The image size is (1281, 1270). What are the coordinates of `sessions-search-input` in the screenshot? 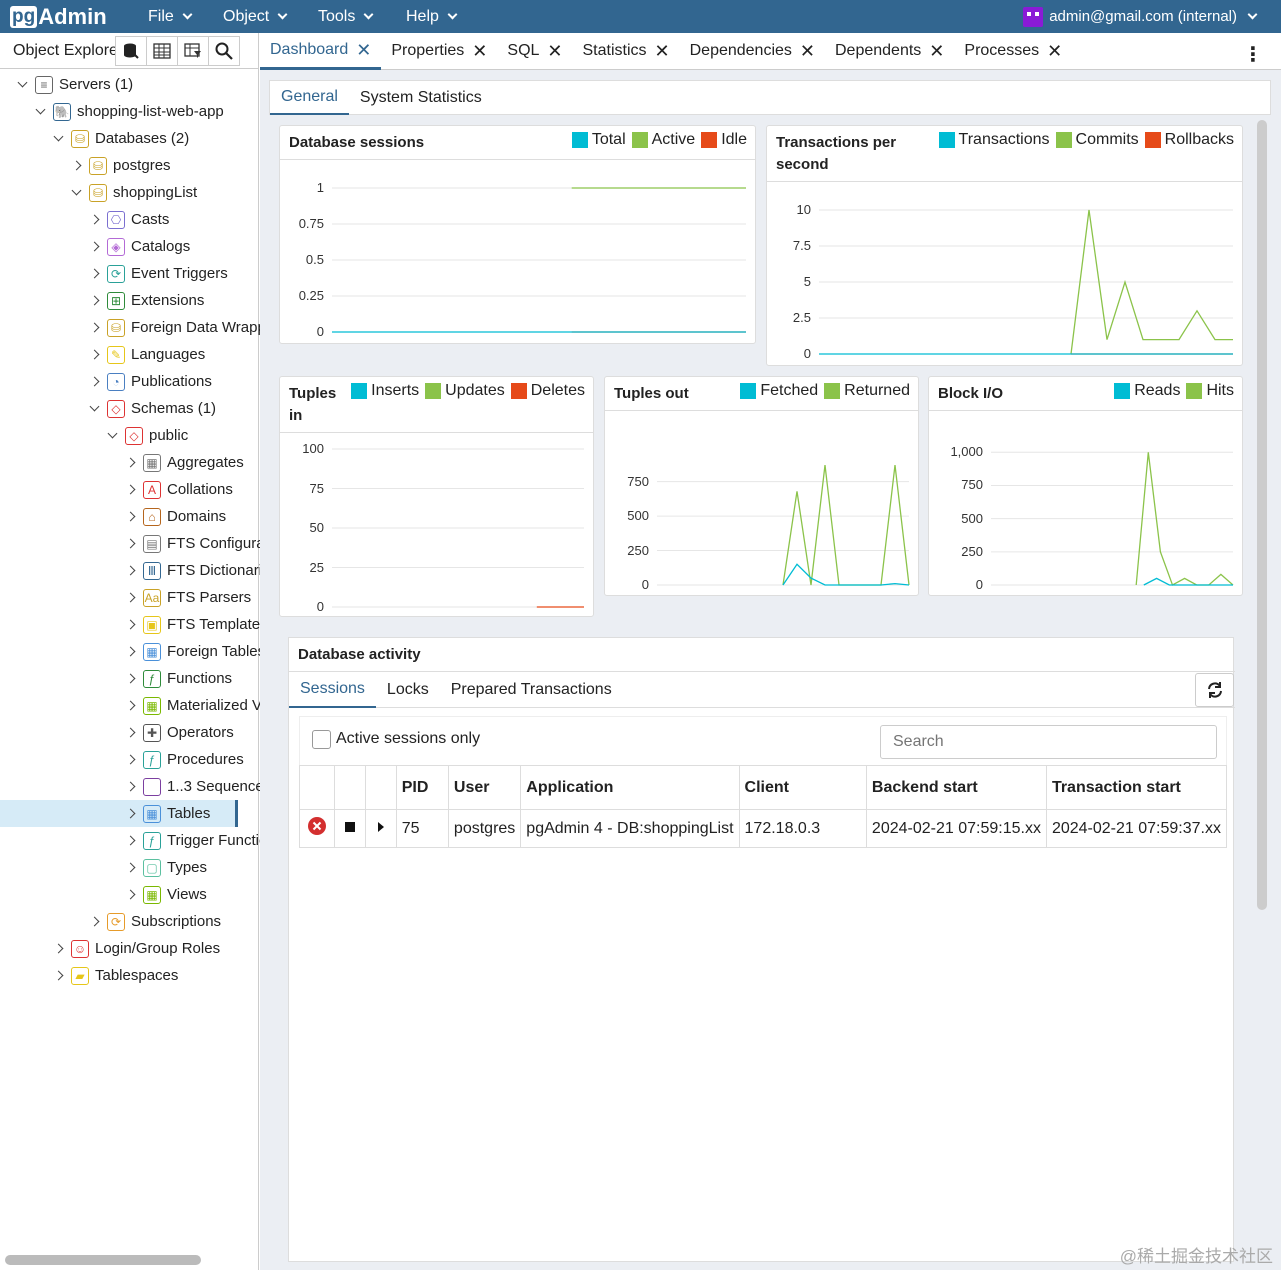 It's located at (1048, 742).